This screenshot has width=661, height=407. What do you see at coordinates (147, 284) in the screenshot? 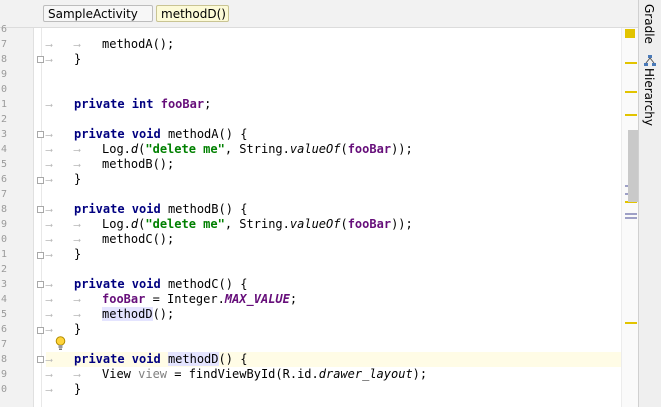
I see `code-line: ⟶ private void methodC() {` at bounding box center [147, 284].